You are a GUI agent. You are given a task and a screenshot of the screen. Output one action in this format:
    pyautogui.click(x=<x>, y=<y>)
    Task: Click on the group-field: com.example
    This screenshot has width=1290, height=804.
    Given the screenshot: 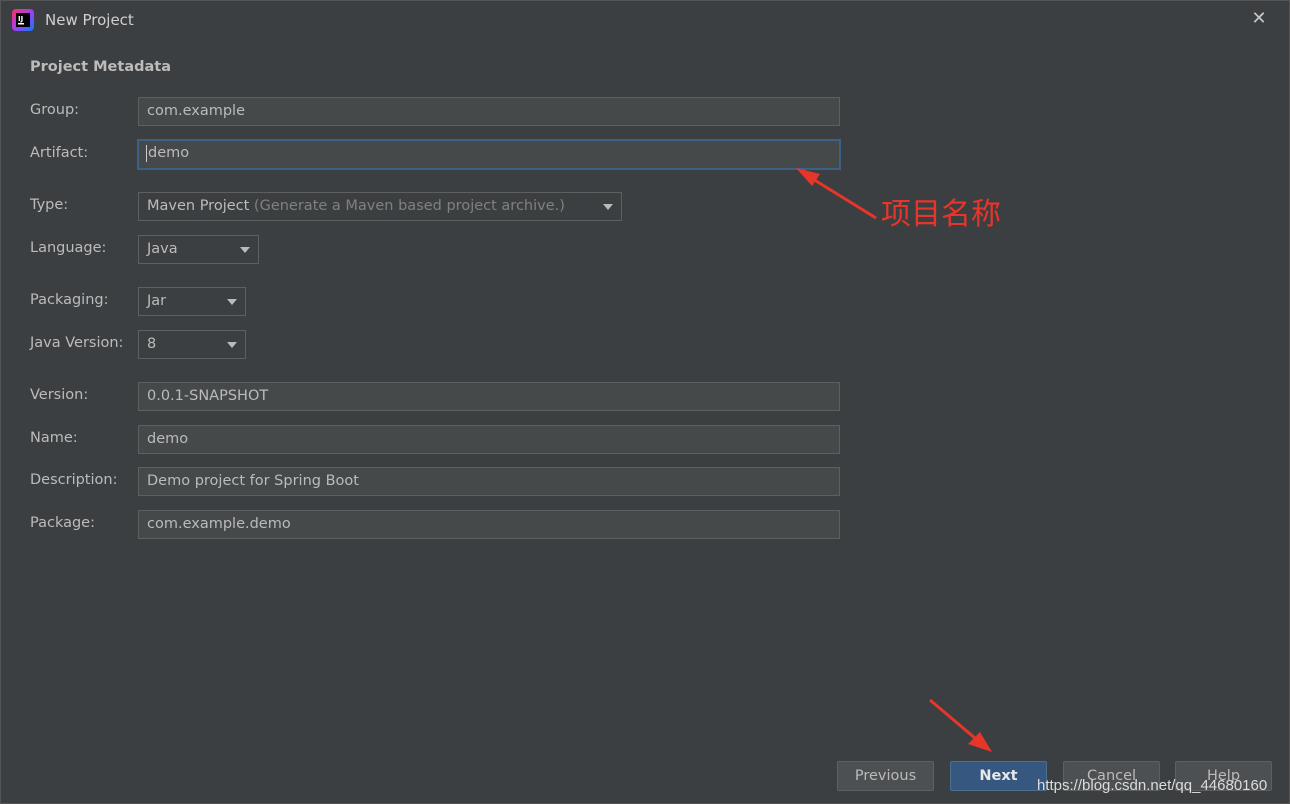 What is the action you would take?
    pyautogui.click(x=489, y=111)
    